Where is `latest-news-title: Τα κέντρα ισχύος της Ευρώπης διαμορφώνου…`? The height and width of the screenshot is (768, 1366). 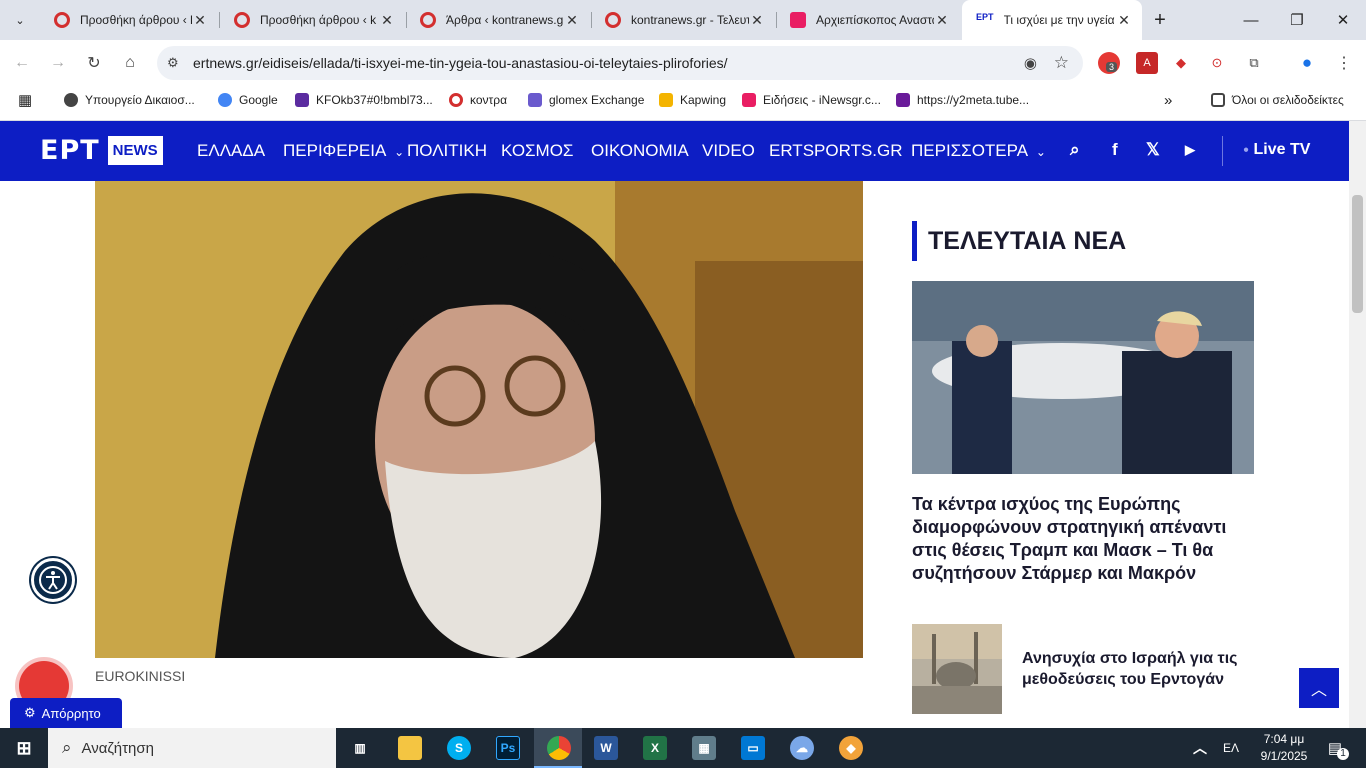
latest-news-title: Τα κέντρα ισχύος της Ευρώπης διαμορφώνου… is located at coordinates (1087, 539).